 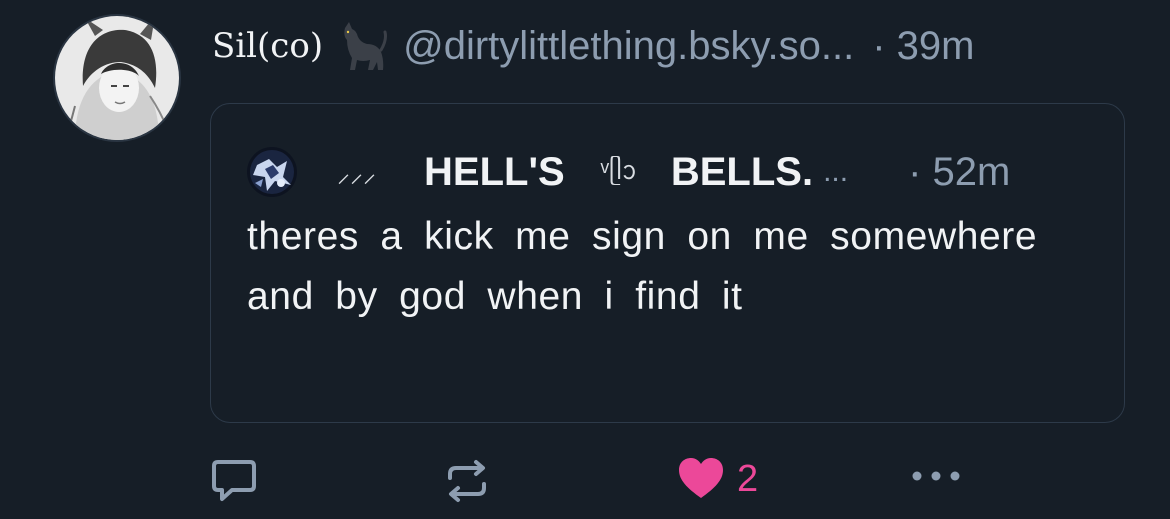 I want to click on avatar, so click(x=117, y=78).